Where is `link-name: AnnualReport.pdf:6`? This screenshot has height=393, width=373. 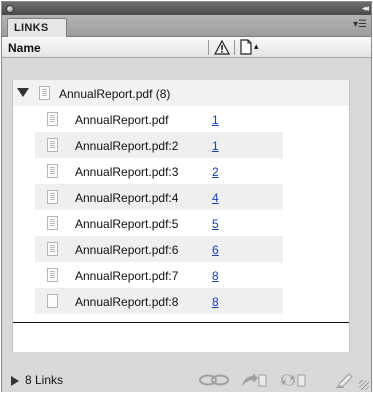
link-name: AnnualReport.pdf:6 is located at coordinates (127, 250).